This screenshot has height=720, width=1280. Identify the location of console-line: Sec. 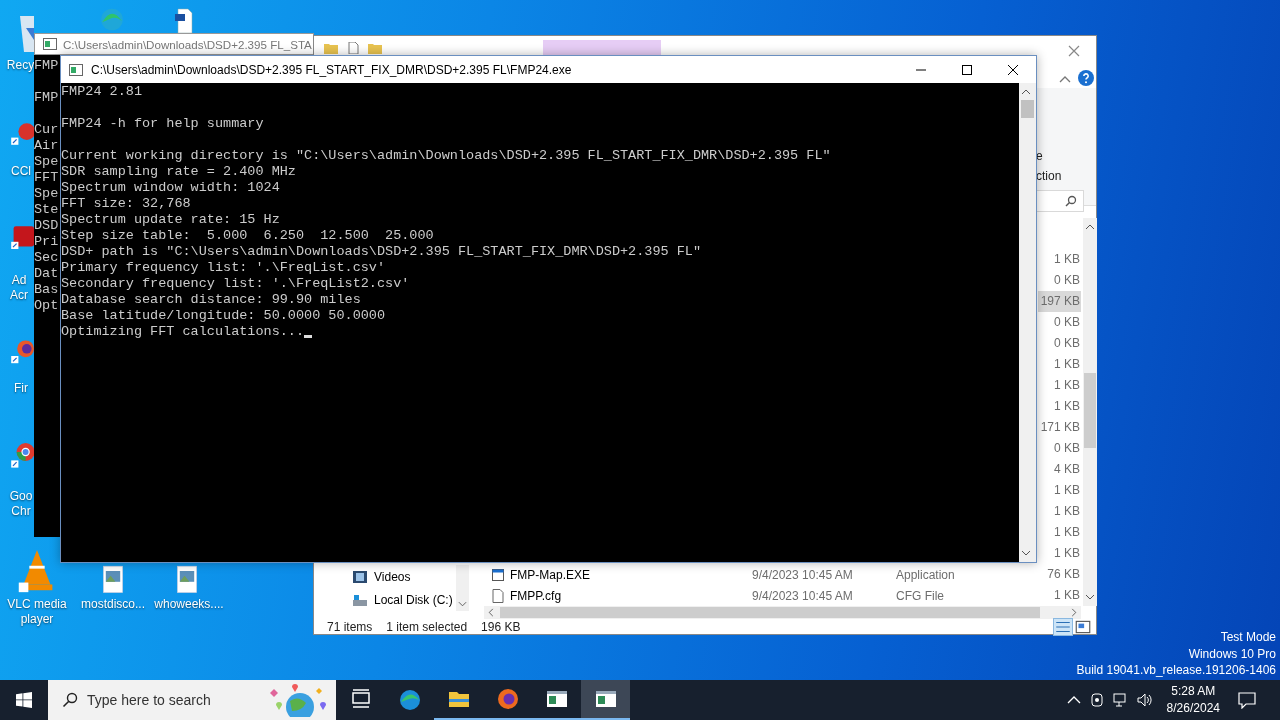
(47, 258).